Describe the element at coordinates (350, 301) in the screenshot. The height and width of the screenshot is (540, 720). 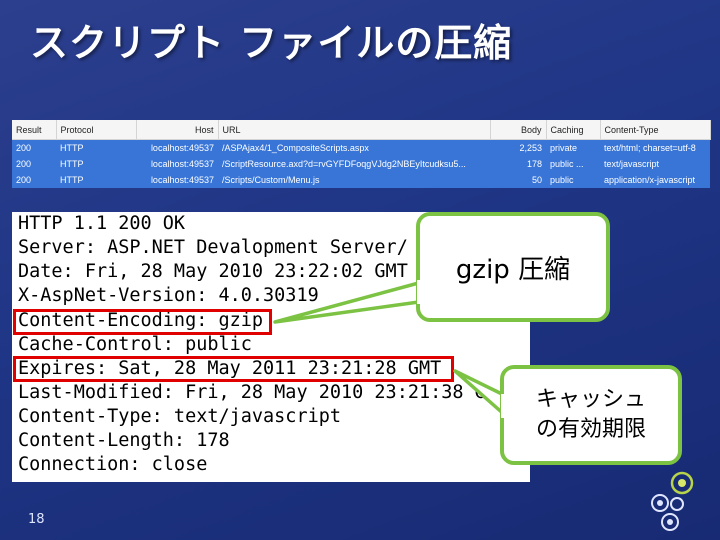
I see `gzip-callout-pointer` at that location.